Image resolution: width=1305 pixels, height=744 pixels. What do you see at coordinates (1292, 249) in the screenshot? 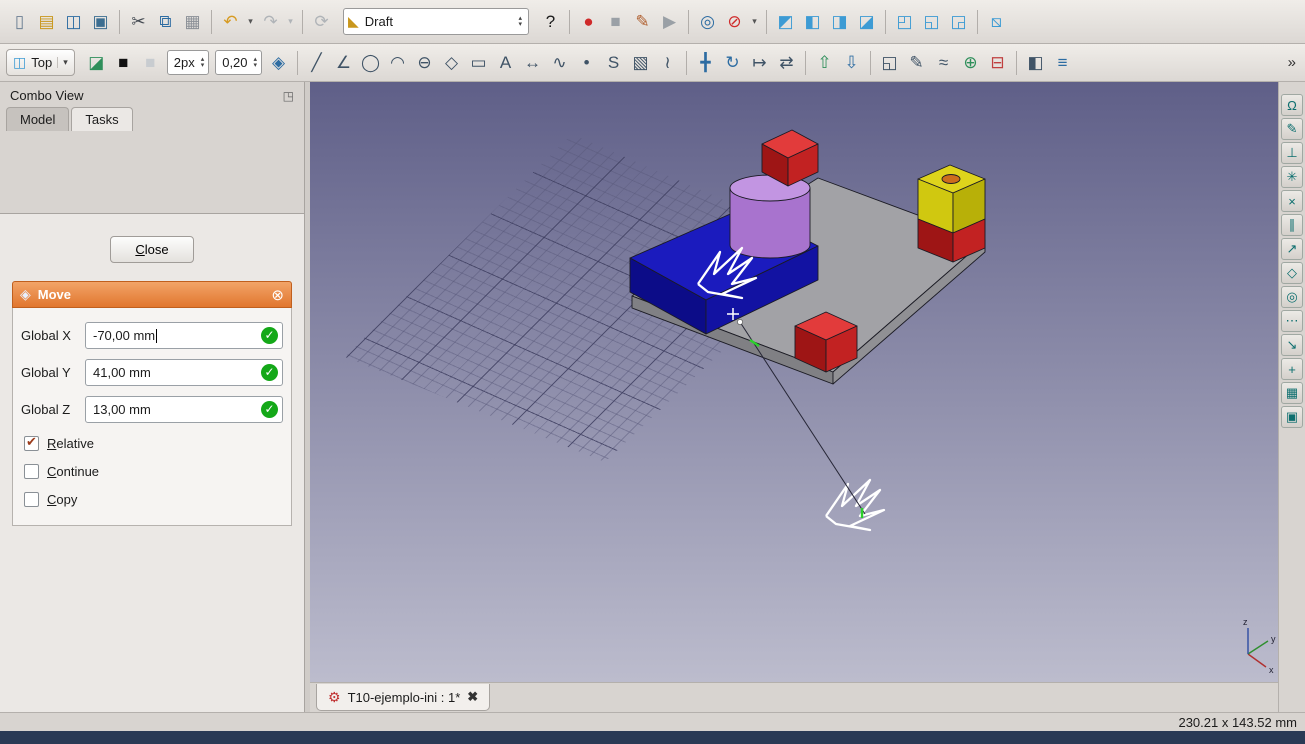
I see `snap-near-button: ↗` at bounding box center [1292, 249].